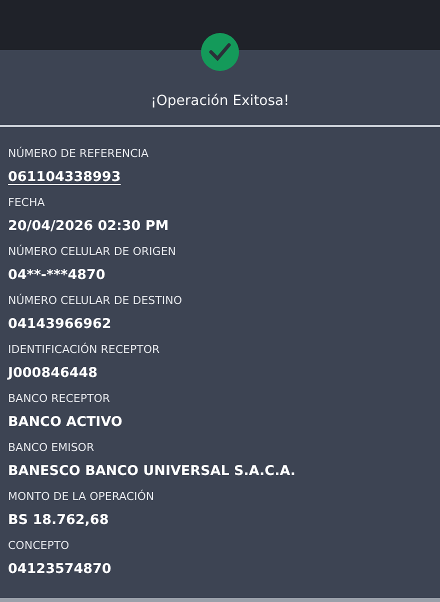 The image size is (440, 602). I want to click on field-label: NÚMERO CELULAR DE ORIGEN, so click(92, 252).